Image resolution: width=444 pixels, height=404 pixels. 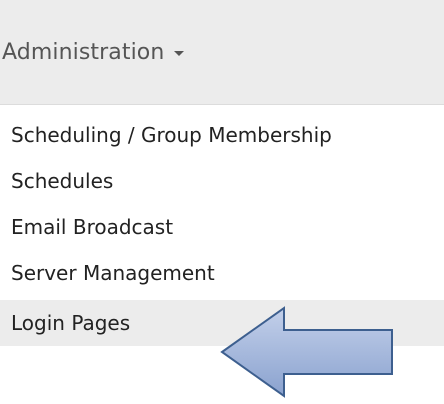 What do you see at coordinates (171, 135) in the screenshot?
I see `menu-item-label: Scheduling / Group Membership` at bounding box center [171, 135].